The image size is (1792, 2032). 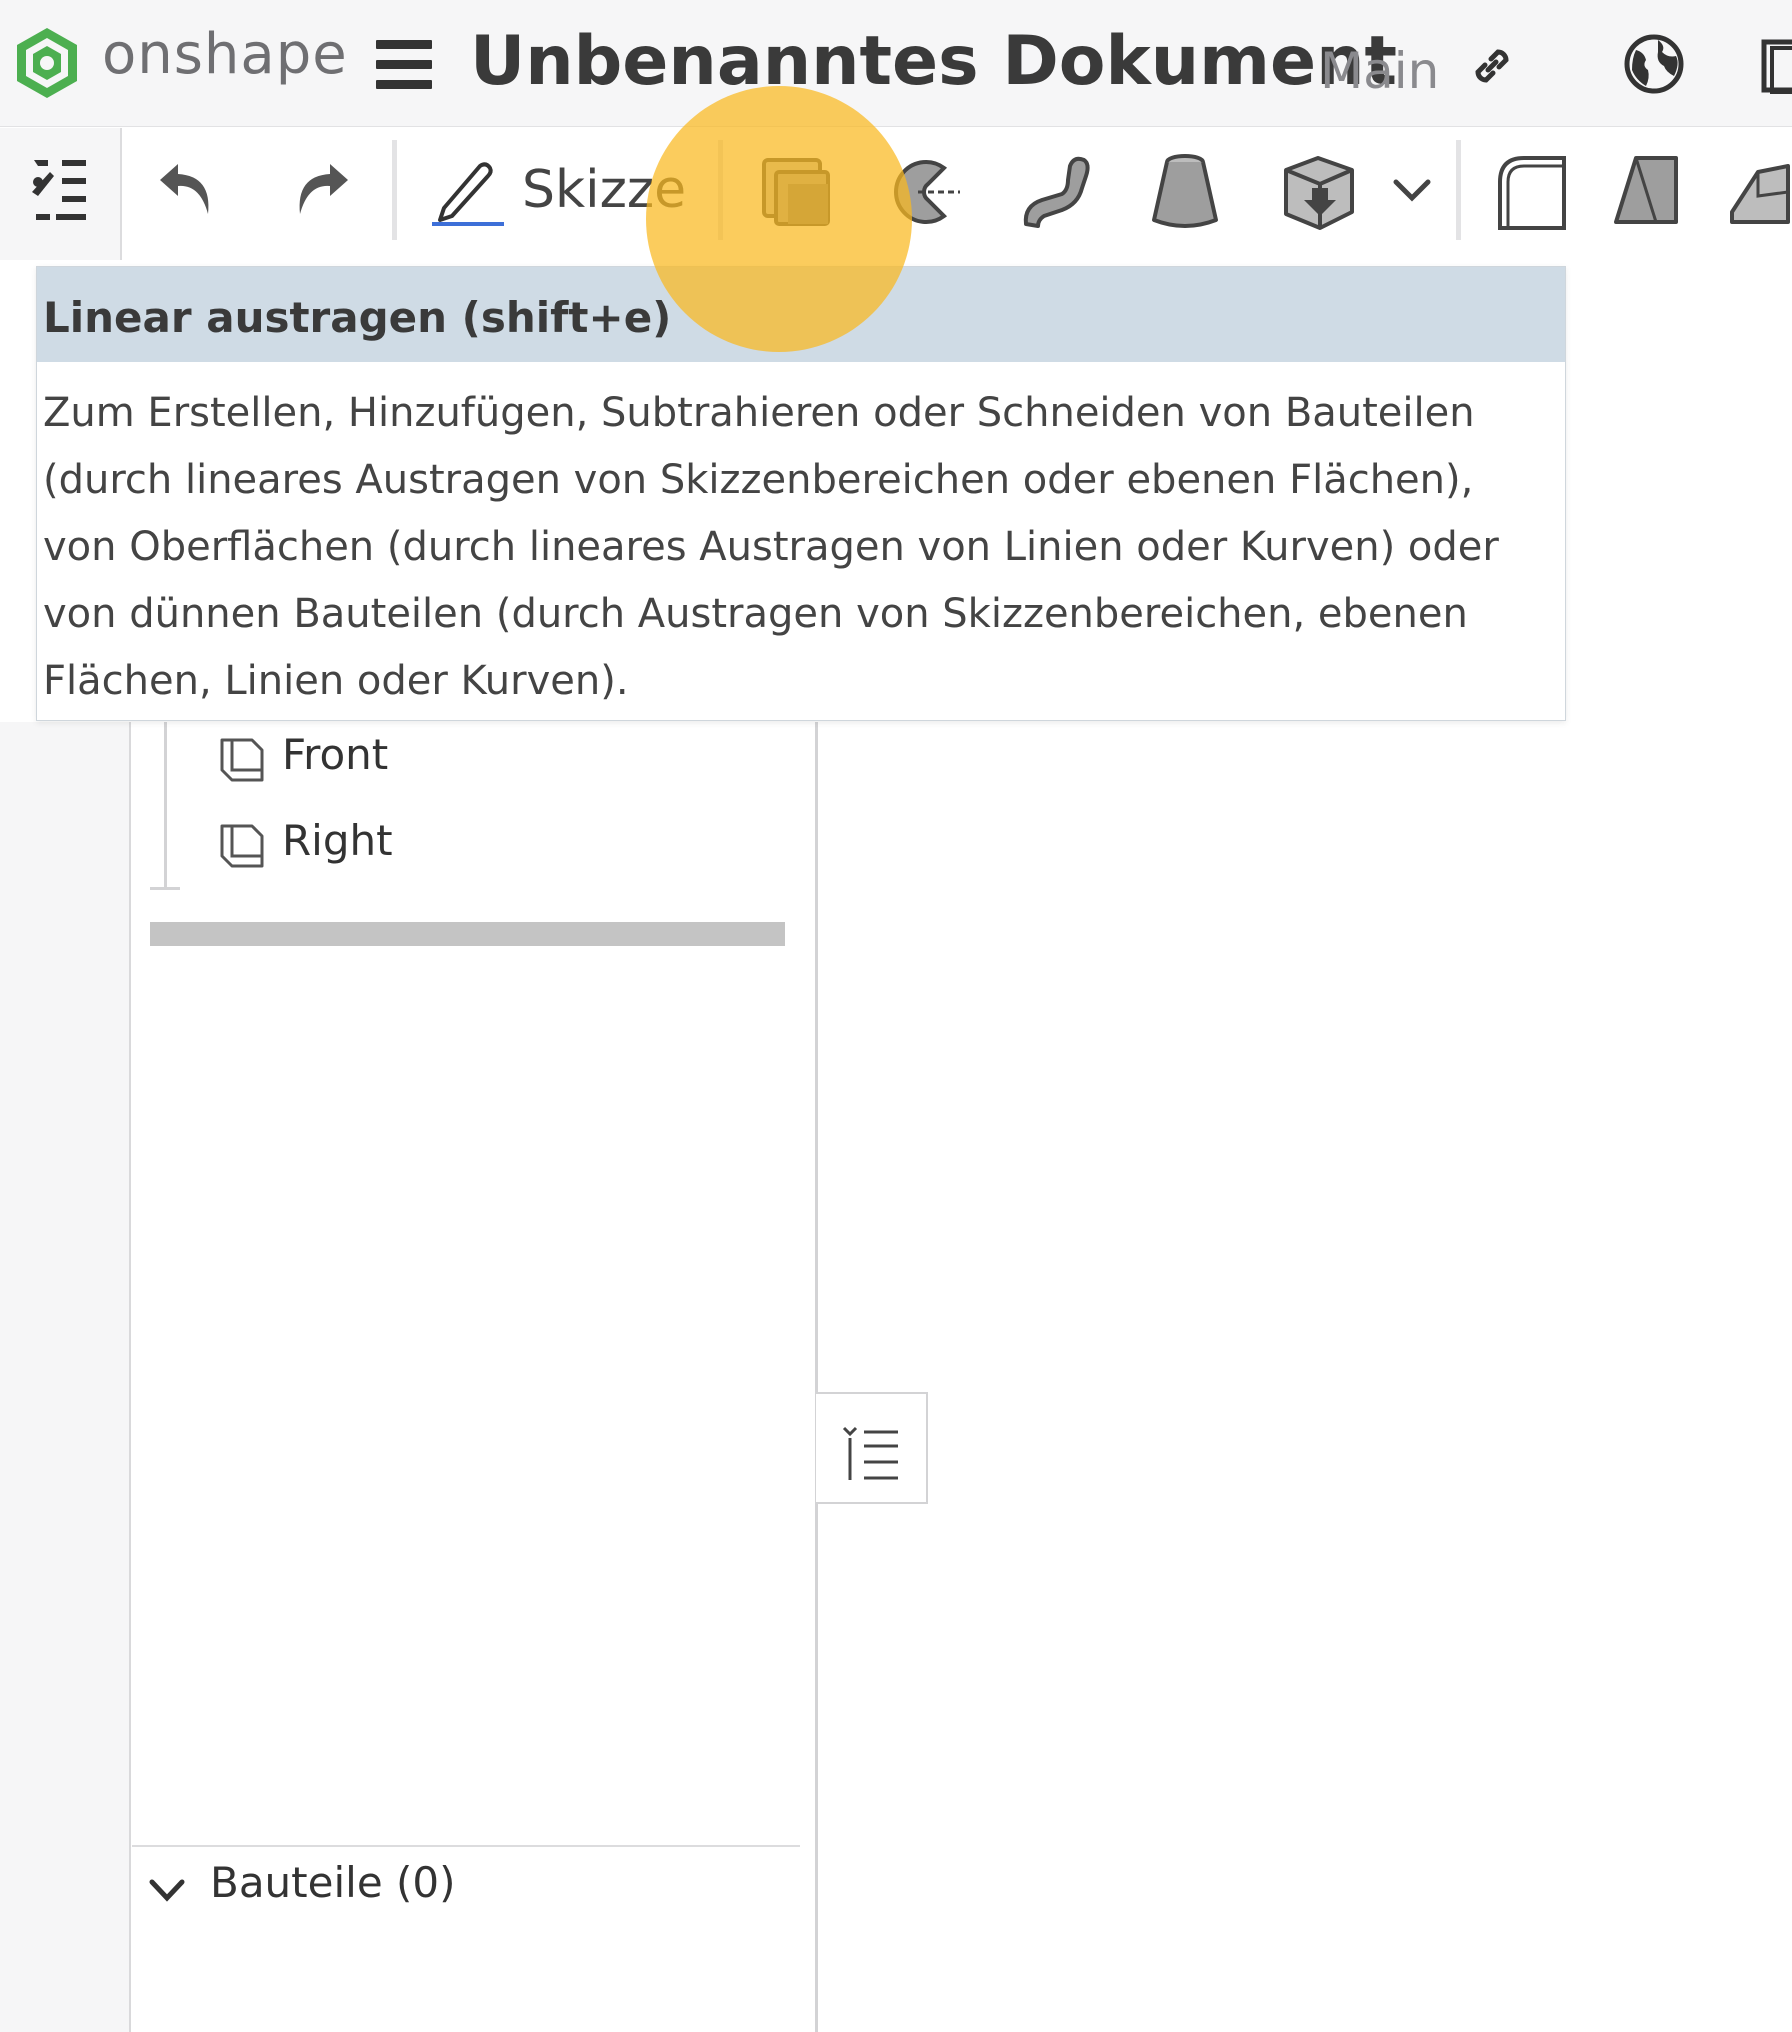 What do you see at coordinates (870, 1453) in the screenshot?
I see `list-collapse-icon` at bounding box center [870, 1453].